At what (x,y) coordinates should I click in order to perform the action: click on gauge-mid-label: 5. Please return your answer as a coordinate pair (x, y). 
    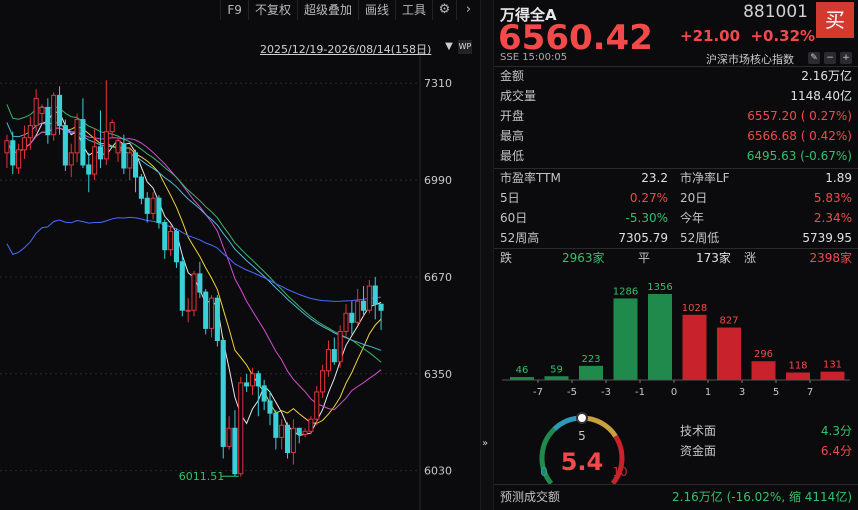
    Looking at the image, I should click on (582, 436).